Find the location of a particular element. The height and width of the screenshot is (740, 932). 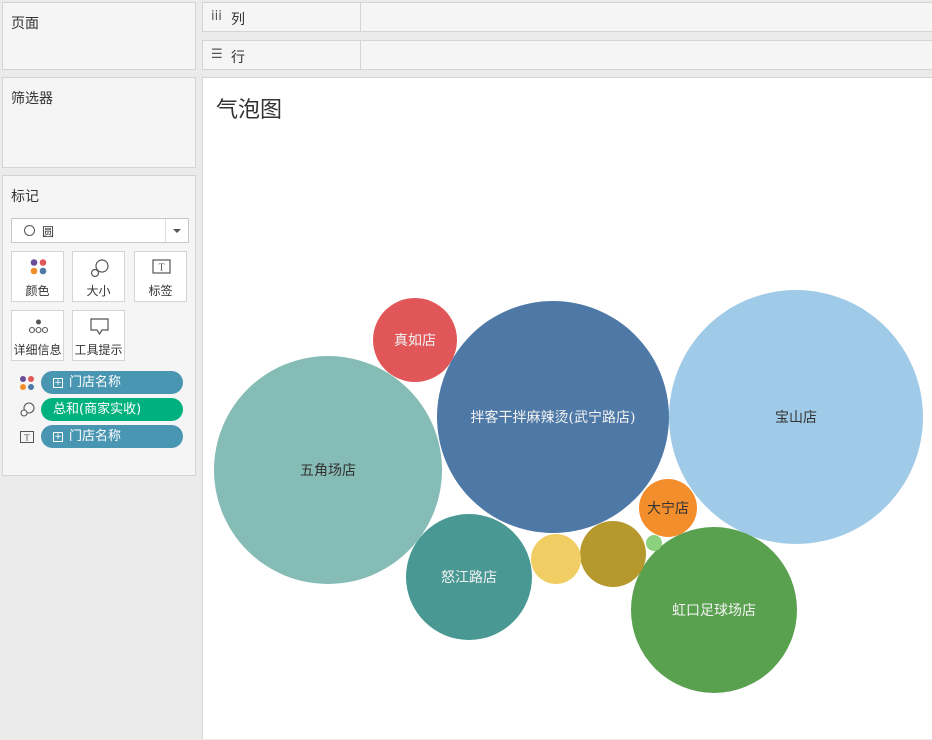

label-button-label: 标签 is located at coordinates (160, 291).